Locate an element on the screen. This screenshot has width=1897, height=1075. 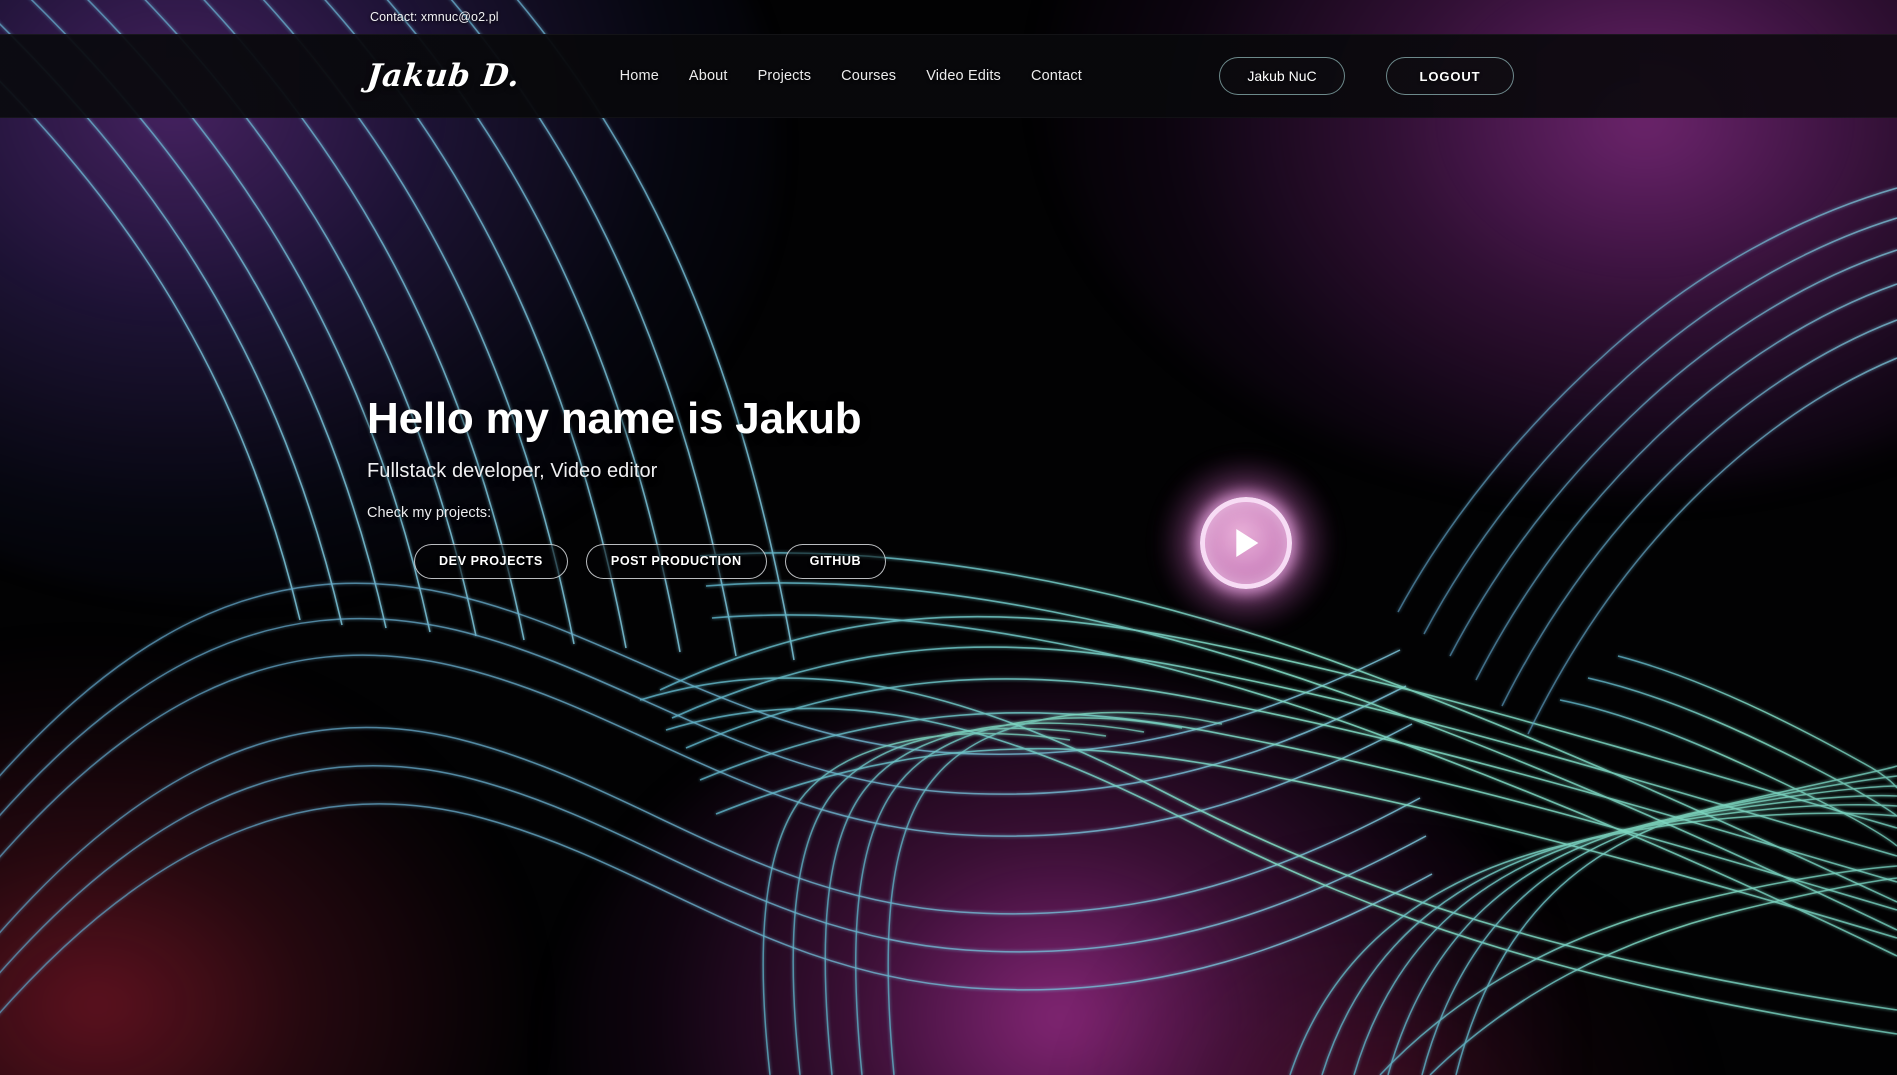
hero-subtitle: Fullstack developer, Video editor is located at coordinates (512, 470).